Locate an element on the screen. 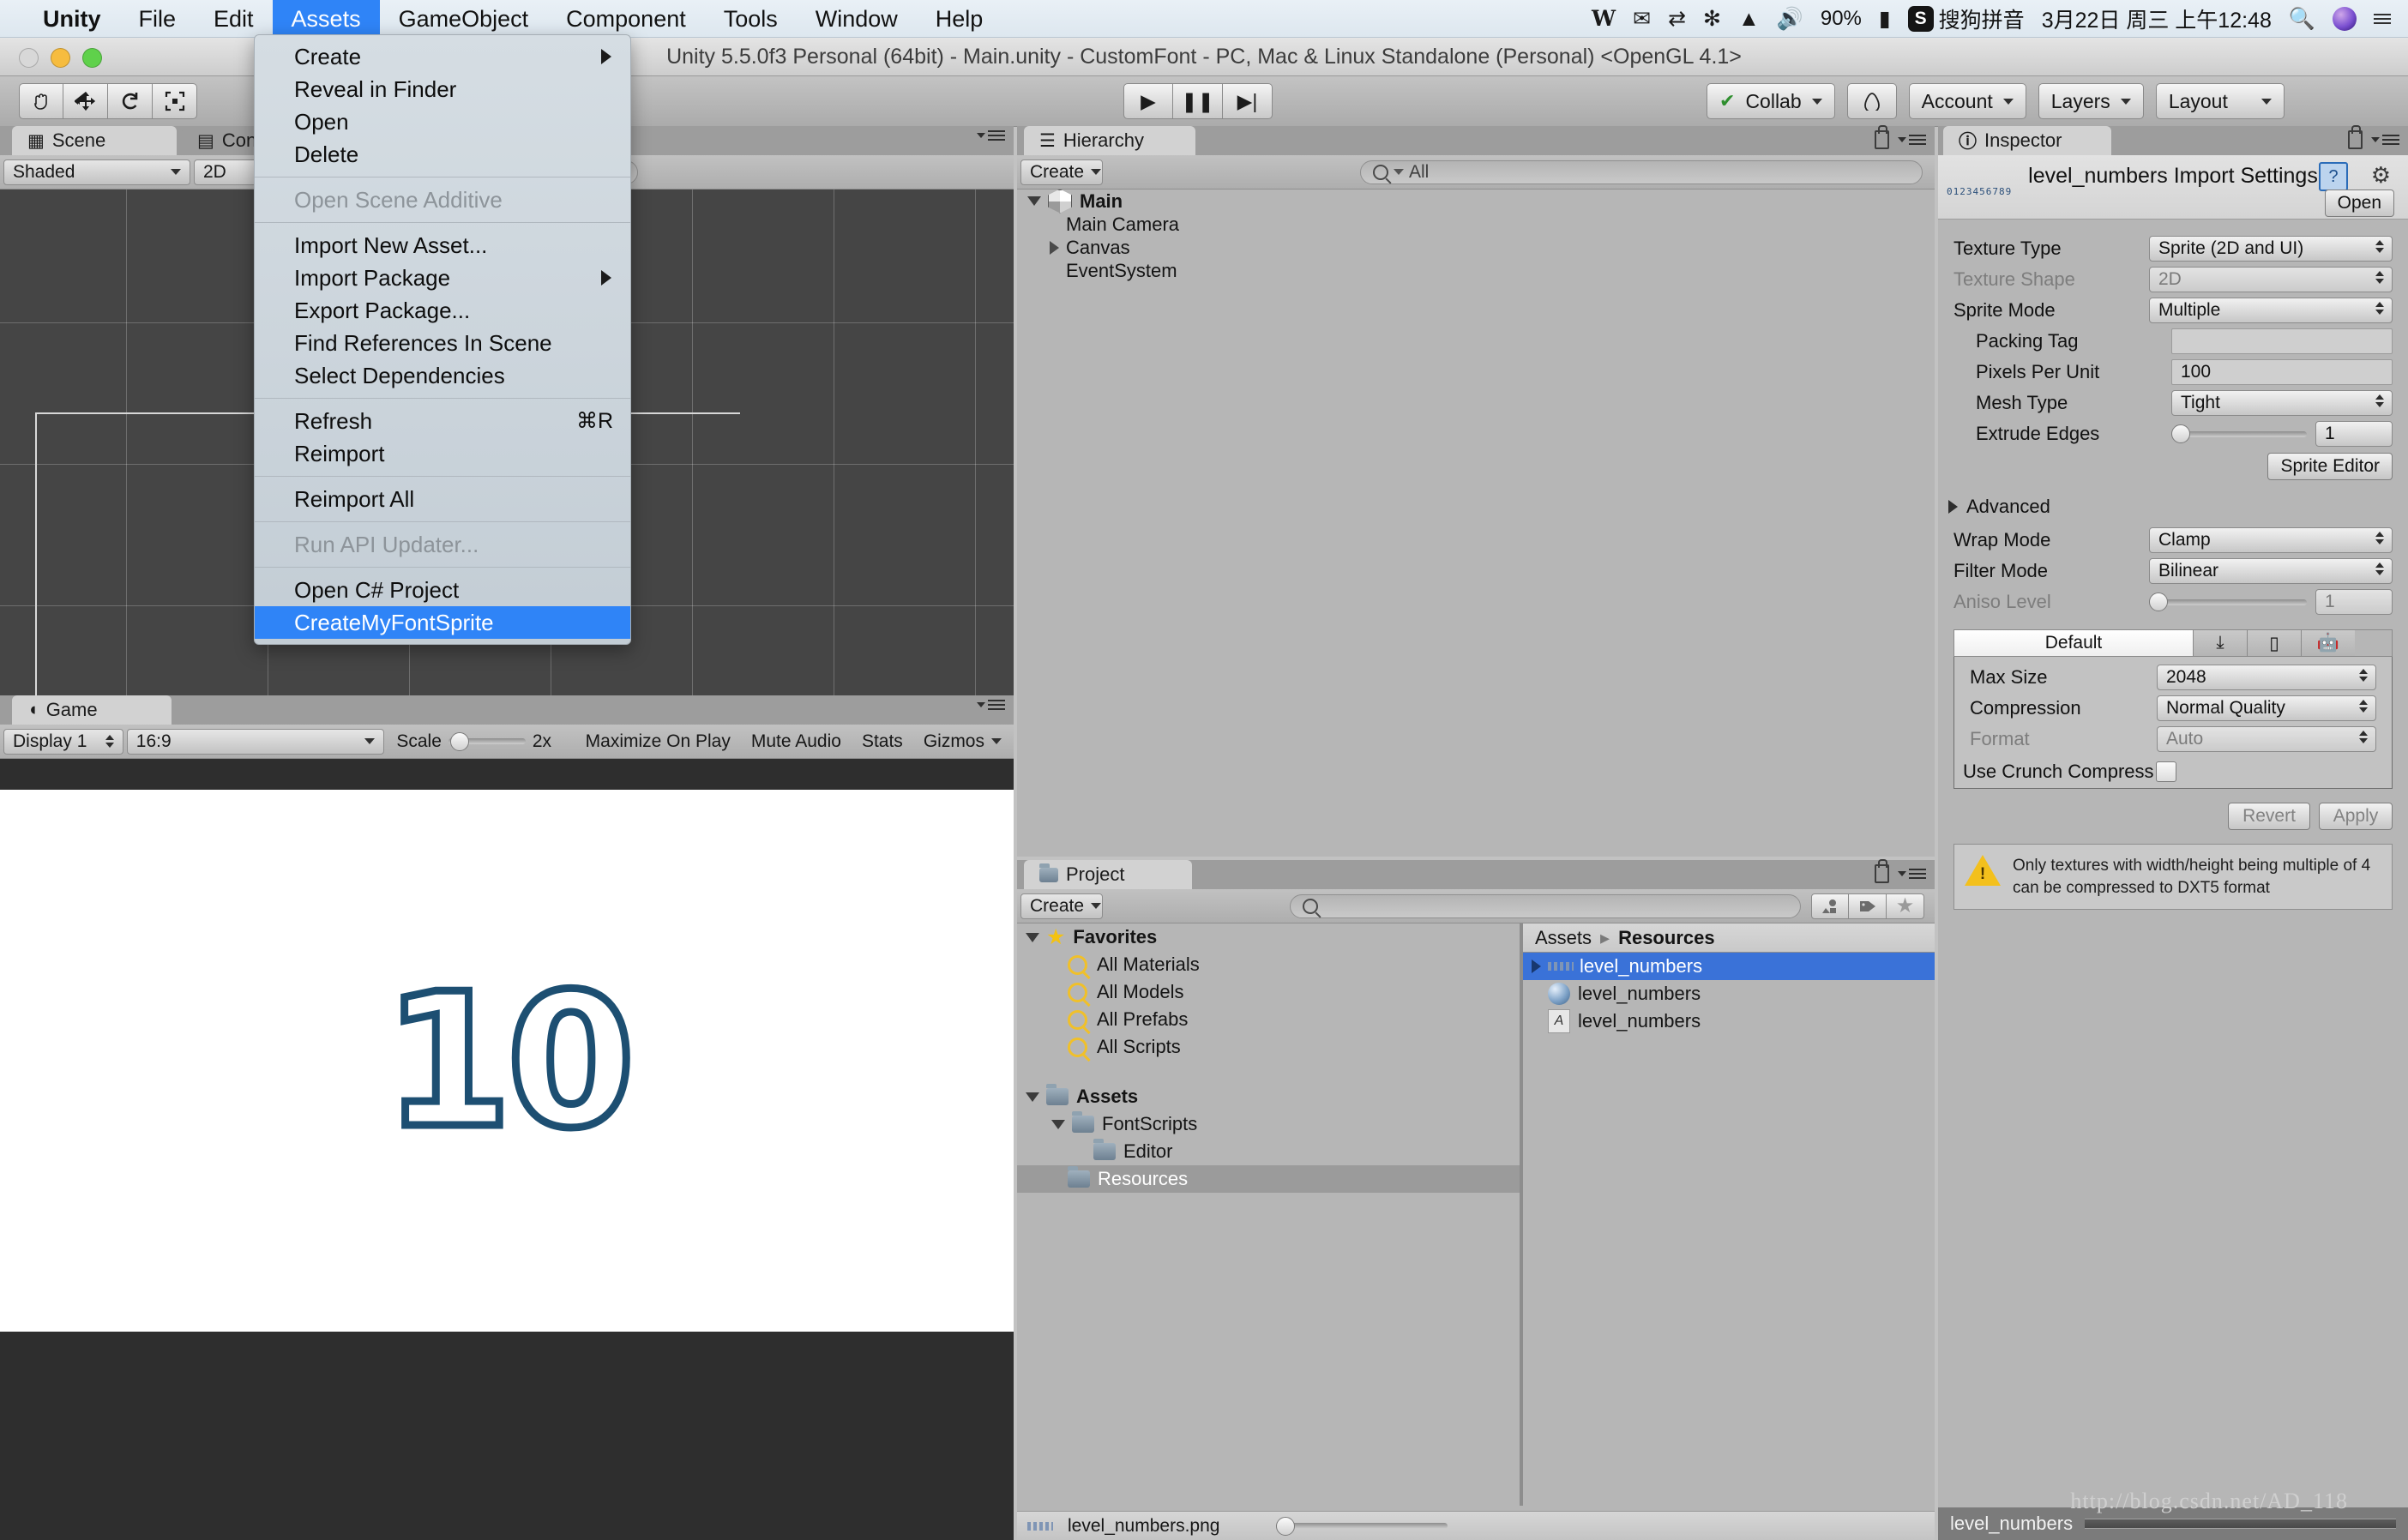 Image resolution: width=2408 pixels, height=1540 pixels. shading-mode-dropdown: Shaded is located at coordinates (96, 172).